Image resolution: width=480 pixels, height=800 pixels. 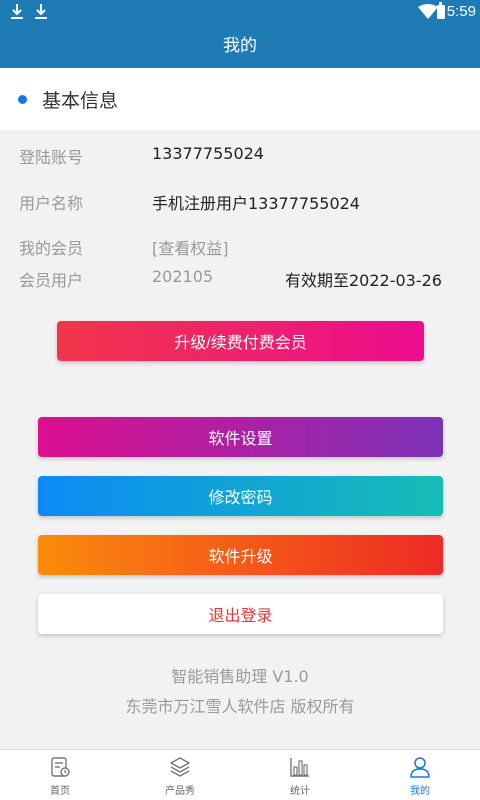 What do you see at coordinates (51, 248) in the screenshot?
I see `membership-label: 我的会员` at bounding box center [51, 248].